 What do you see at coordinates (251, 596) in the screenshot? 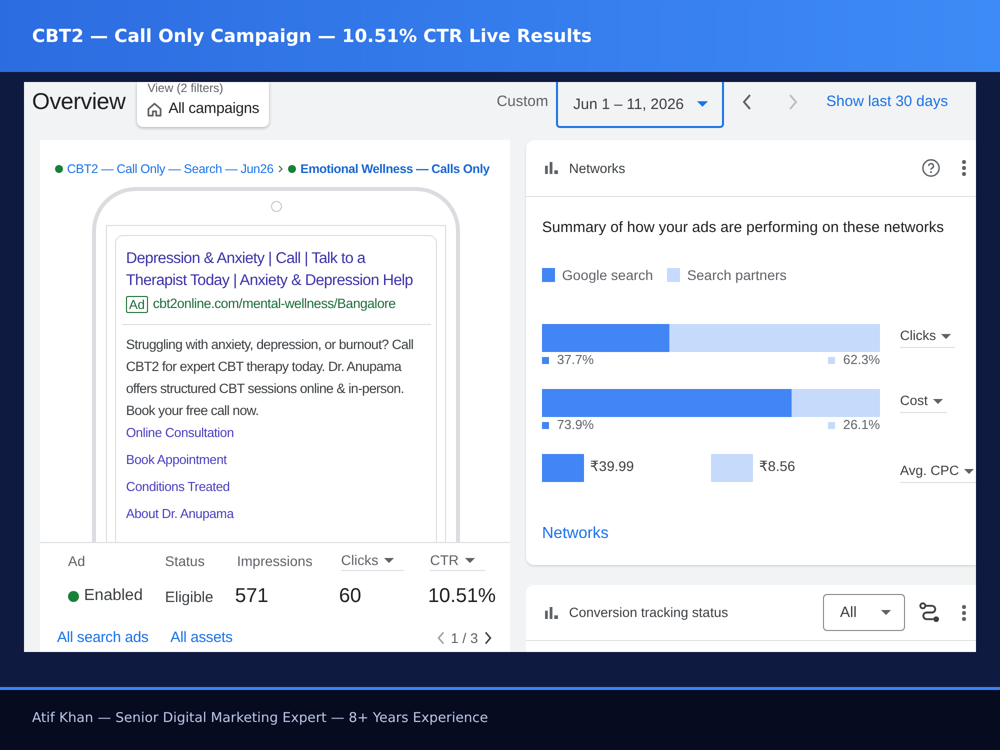
I see `metric-value: 571` at bounding box center [251, 596].